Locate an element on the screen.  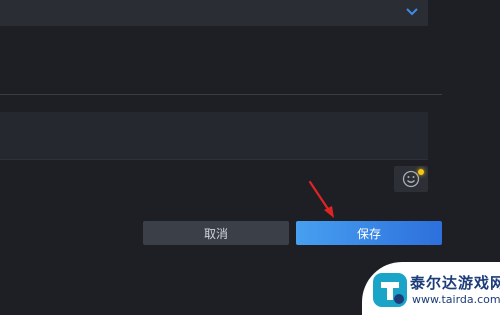
arrow-icon is located at coordinates (321, 199).